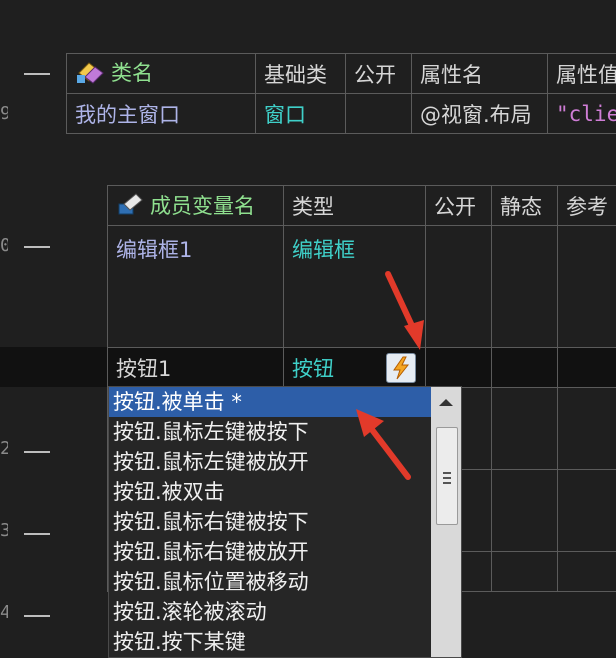 This screenshot has width=616, height=658. What do you see at coordinates (270, 582) in the screenshot?
I see `event-item: 按钮.鼠标位置被移动` at bounding box center [270, 582].